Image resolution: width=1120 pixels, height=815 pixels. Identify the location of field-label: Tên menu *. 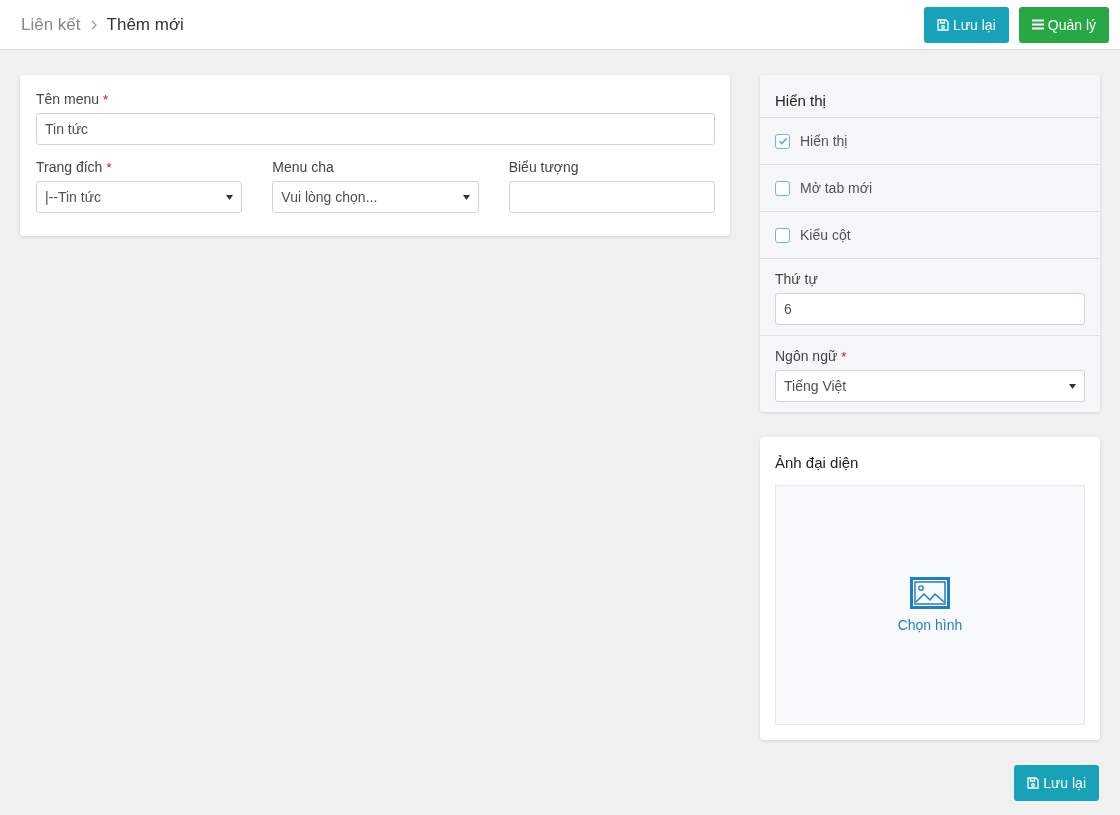
(73, 99).